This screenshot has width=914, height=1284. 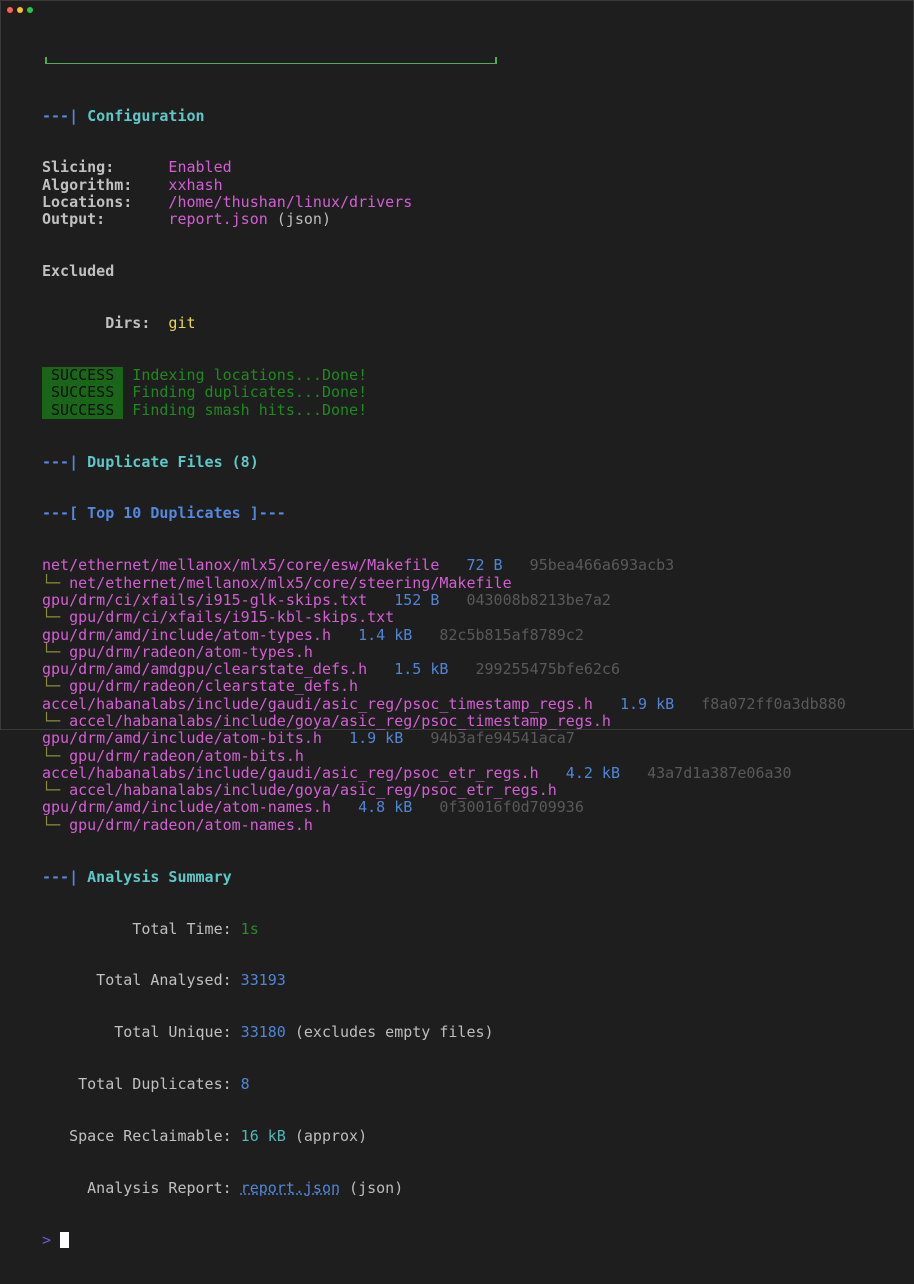 What do you see at coordinates (218, 219) in the screenshot?
I see `config-value: report.json` at bounding box center [218, 219].